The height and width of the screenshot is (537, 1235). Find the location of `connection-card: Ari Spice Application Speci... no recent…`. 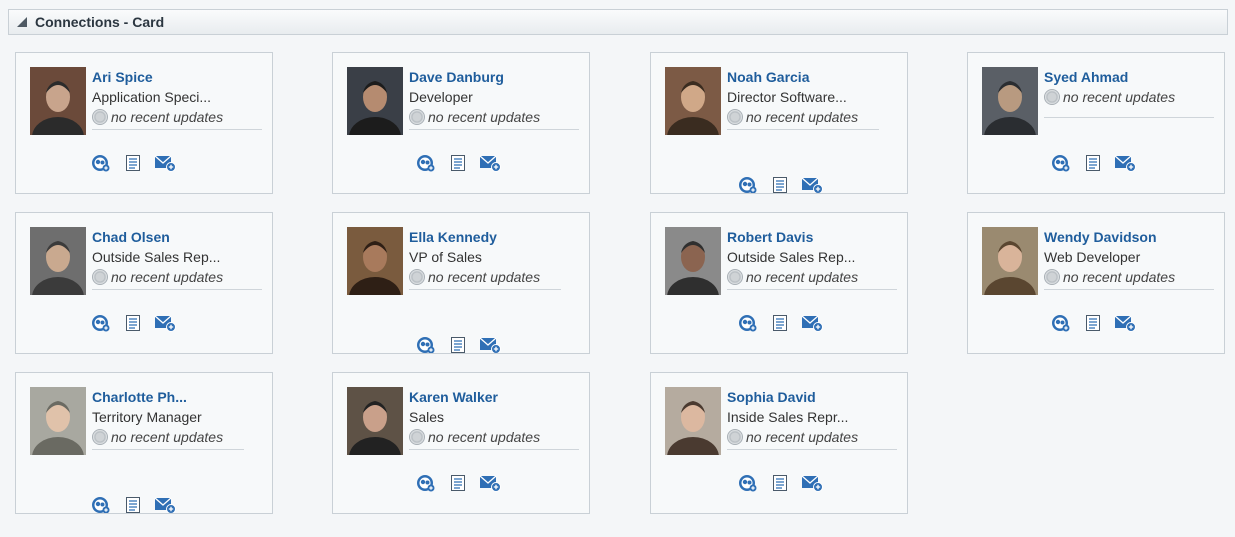

connection-card: Ari Spice Application Speci... no recent… is located at coordinates (144, 123).